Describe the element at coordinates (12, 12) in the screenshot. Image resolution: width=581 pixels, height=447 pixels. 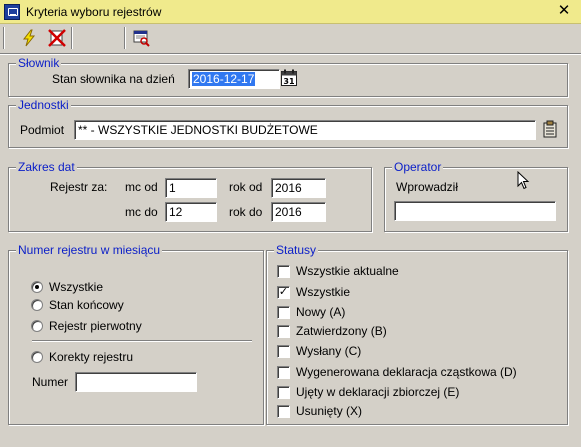
I see `app-window-icon` at that location.